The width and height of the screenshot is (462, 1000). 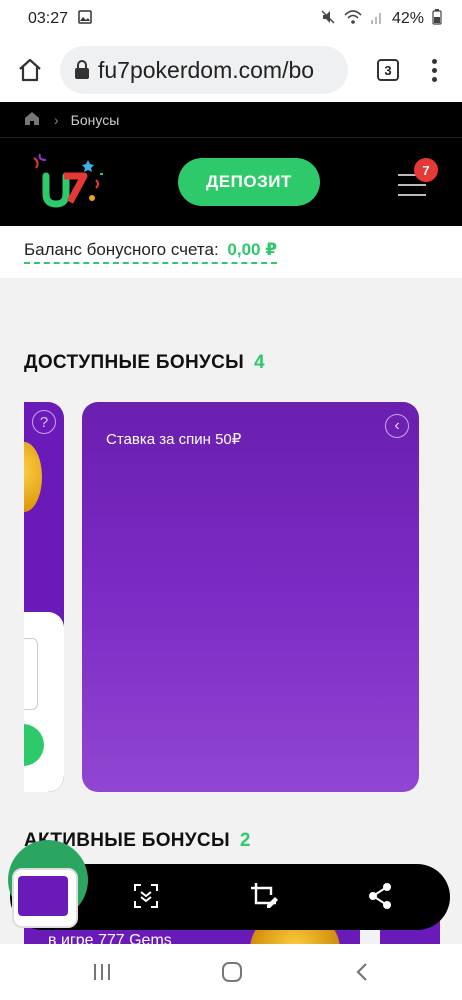 What do you see at coordinates (397, 426) in the screenshot?
I see `chevron-left-icon: ‹` at bounding box center [397, 426].